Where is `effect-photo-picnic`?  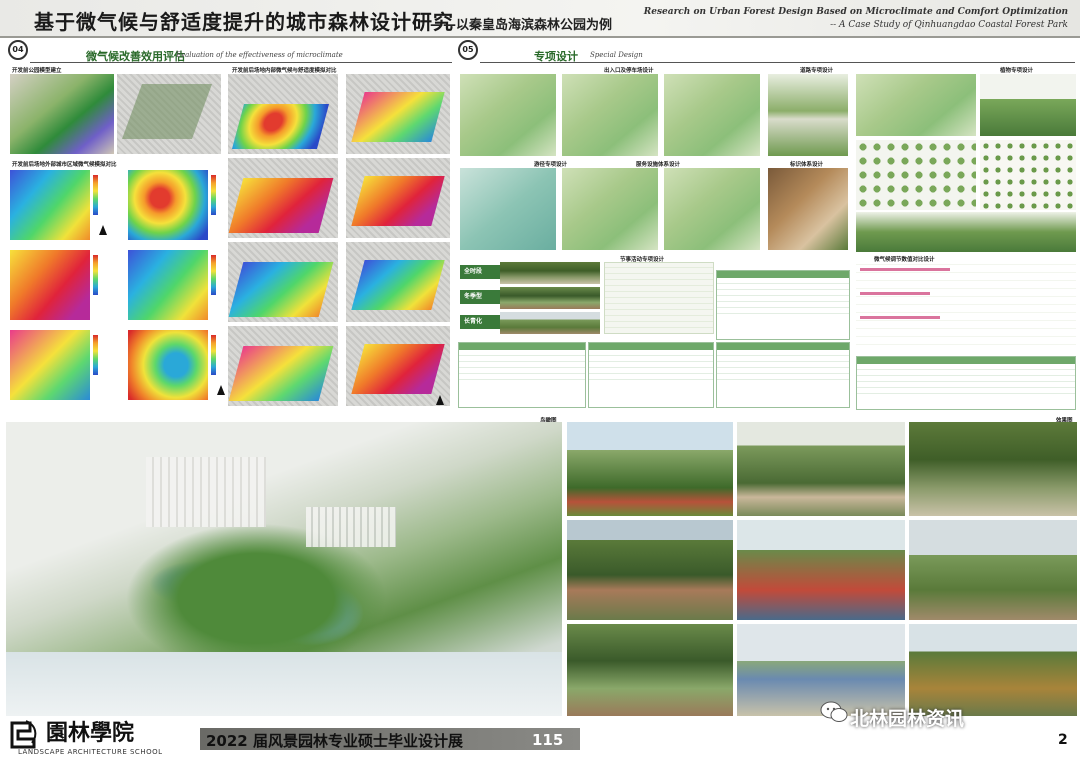
effect-photo-picnic is located at coordinates (993, 670).